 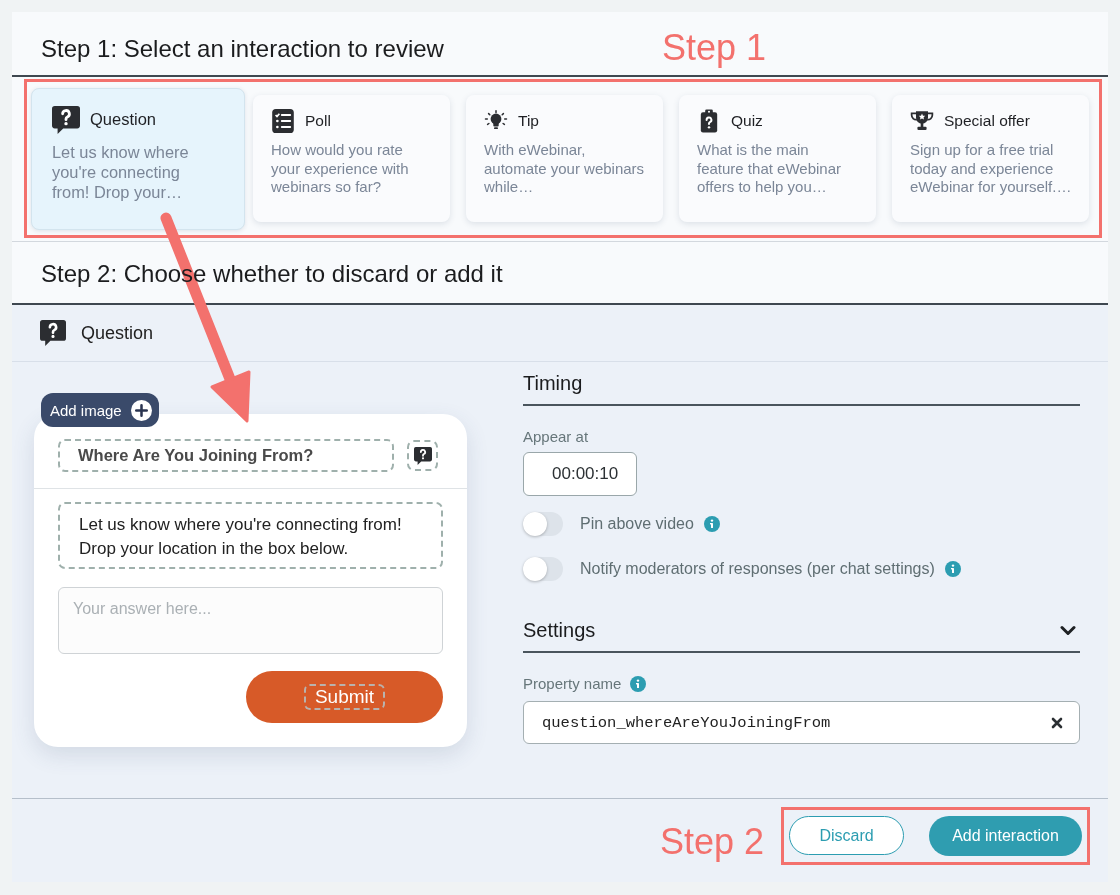 What do you see at coordinates (1057, 722) in the screenshot?
I see `clear-icon` at bounding box center [1057, 722].